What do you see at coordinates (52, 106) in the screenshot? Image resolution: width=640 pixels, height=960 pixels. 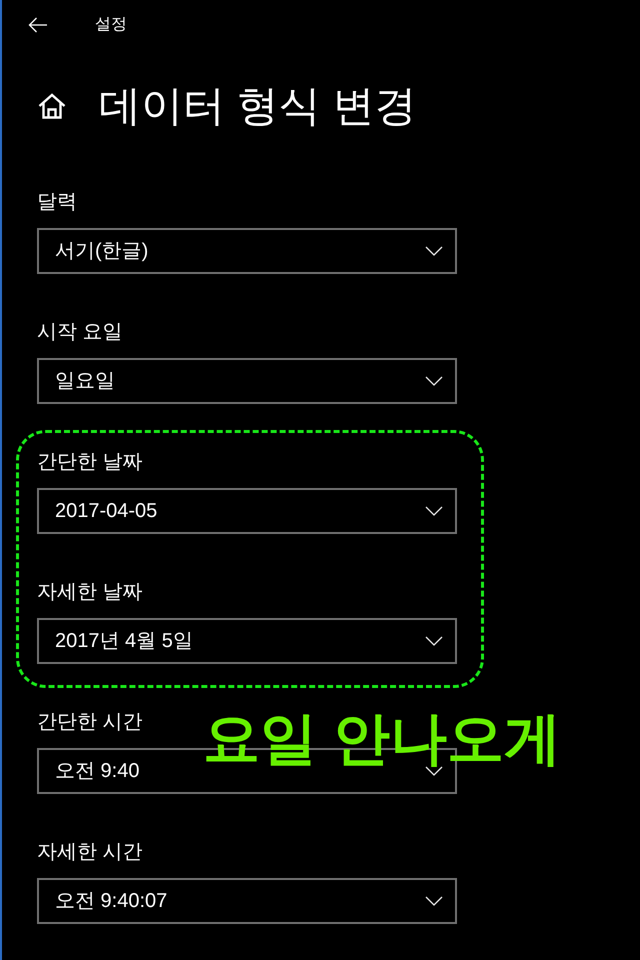 I see `home-icon` at bounding box center [52, 106].